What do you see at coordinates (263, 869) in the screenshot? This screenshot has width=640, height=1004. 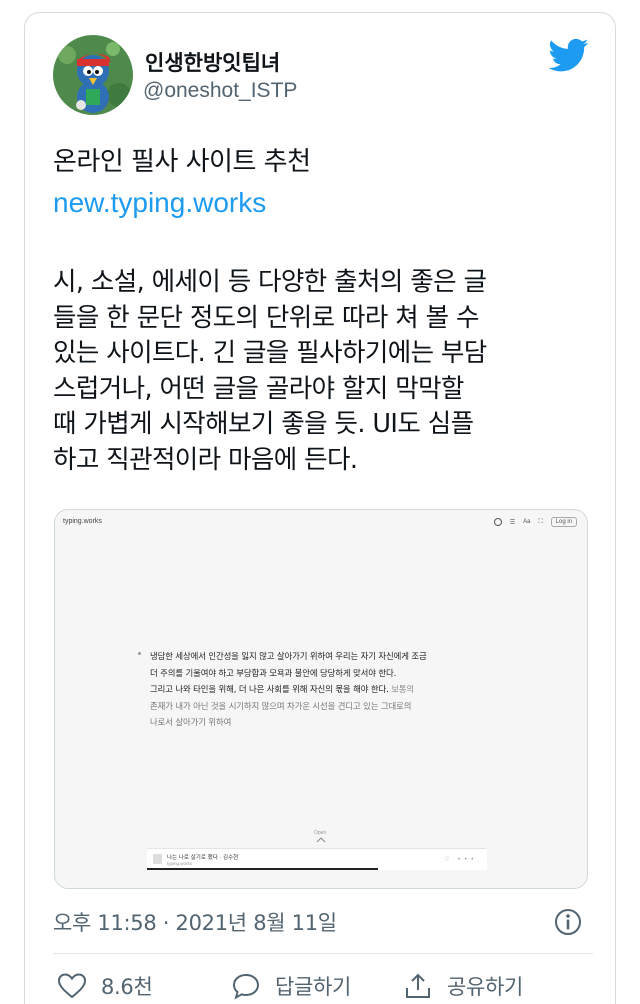 I see `progress-bar` at bounding box center [263, 869].